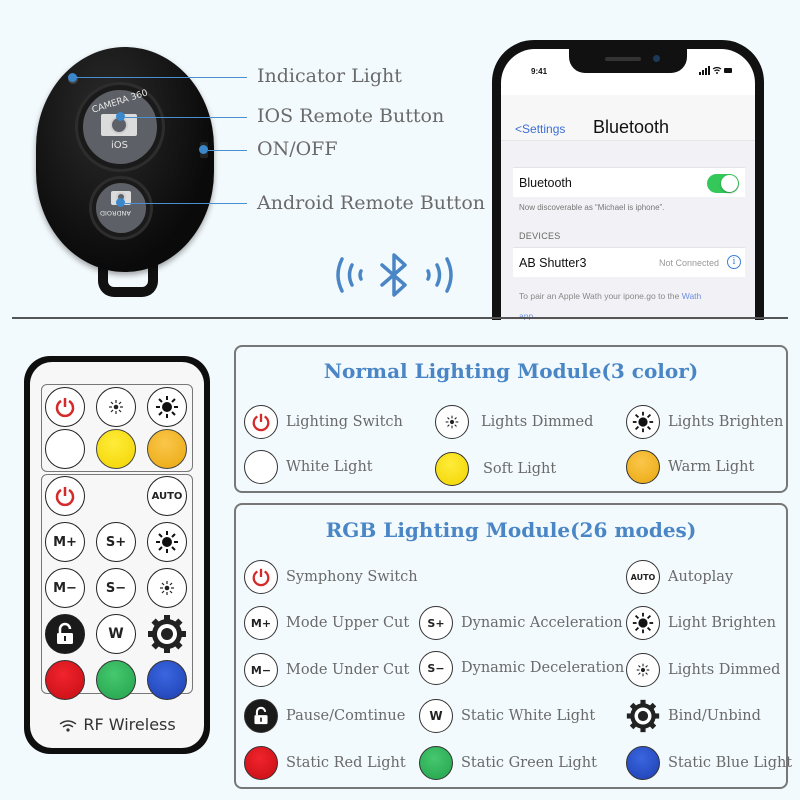  I want to click on page-title: Bluetooth, so click(631, 127).